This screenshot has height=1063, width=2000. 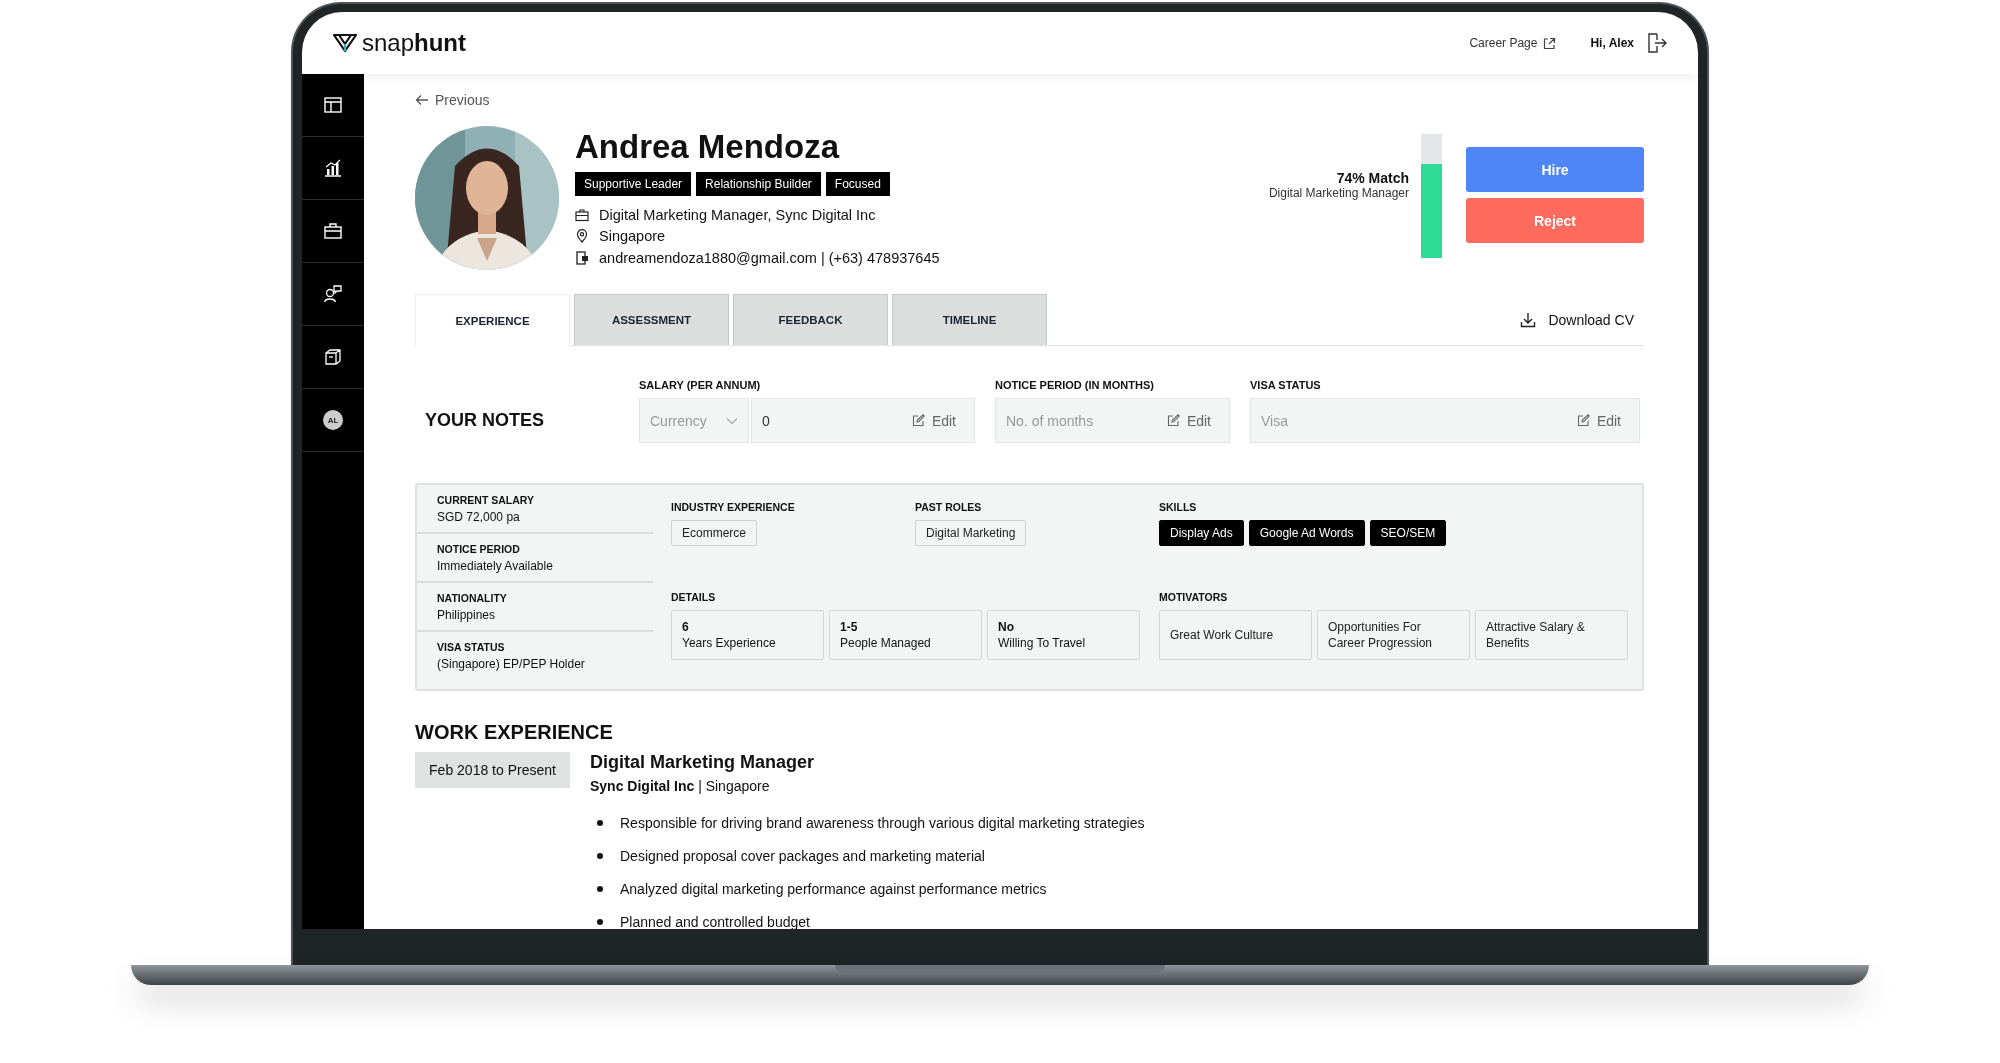 What do you see at coordinates (802, 855) in the screenshot?
I see `bullet-text: Designed proposal cover packages and marketing material` at bounding box center [802, 855].